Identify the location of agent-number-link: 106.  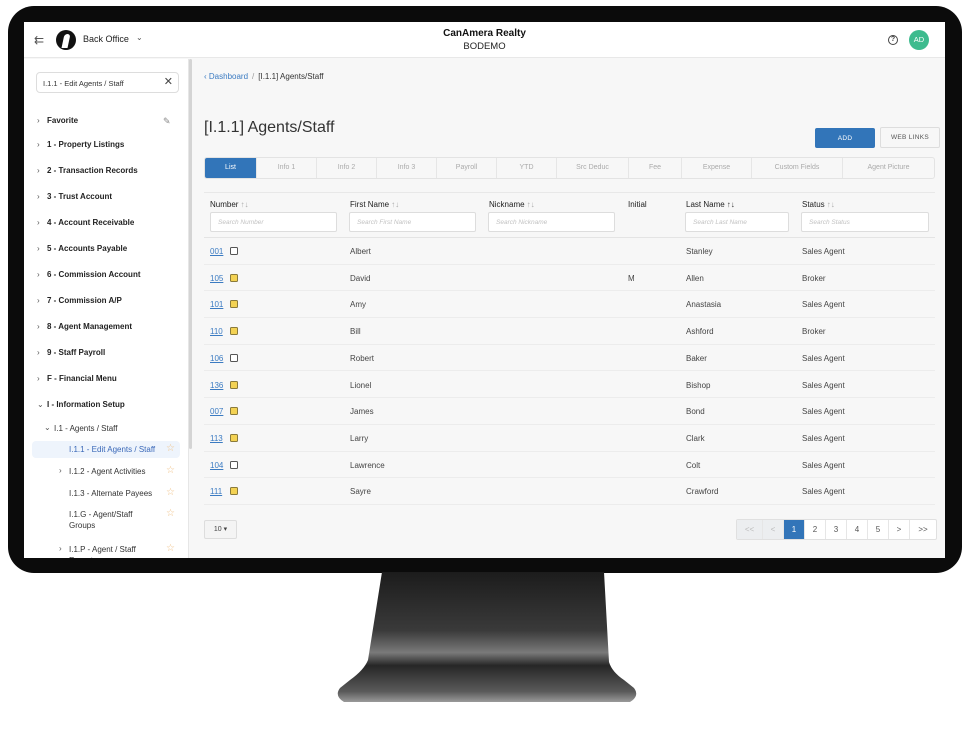
(216, 358).